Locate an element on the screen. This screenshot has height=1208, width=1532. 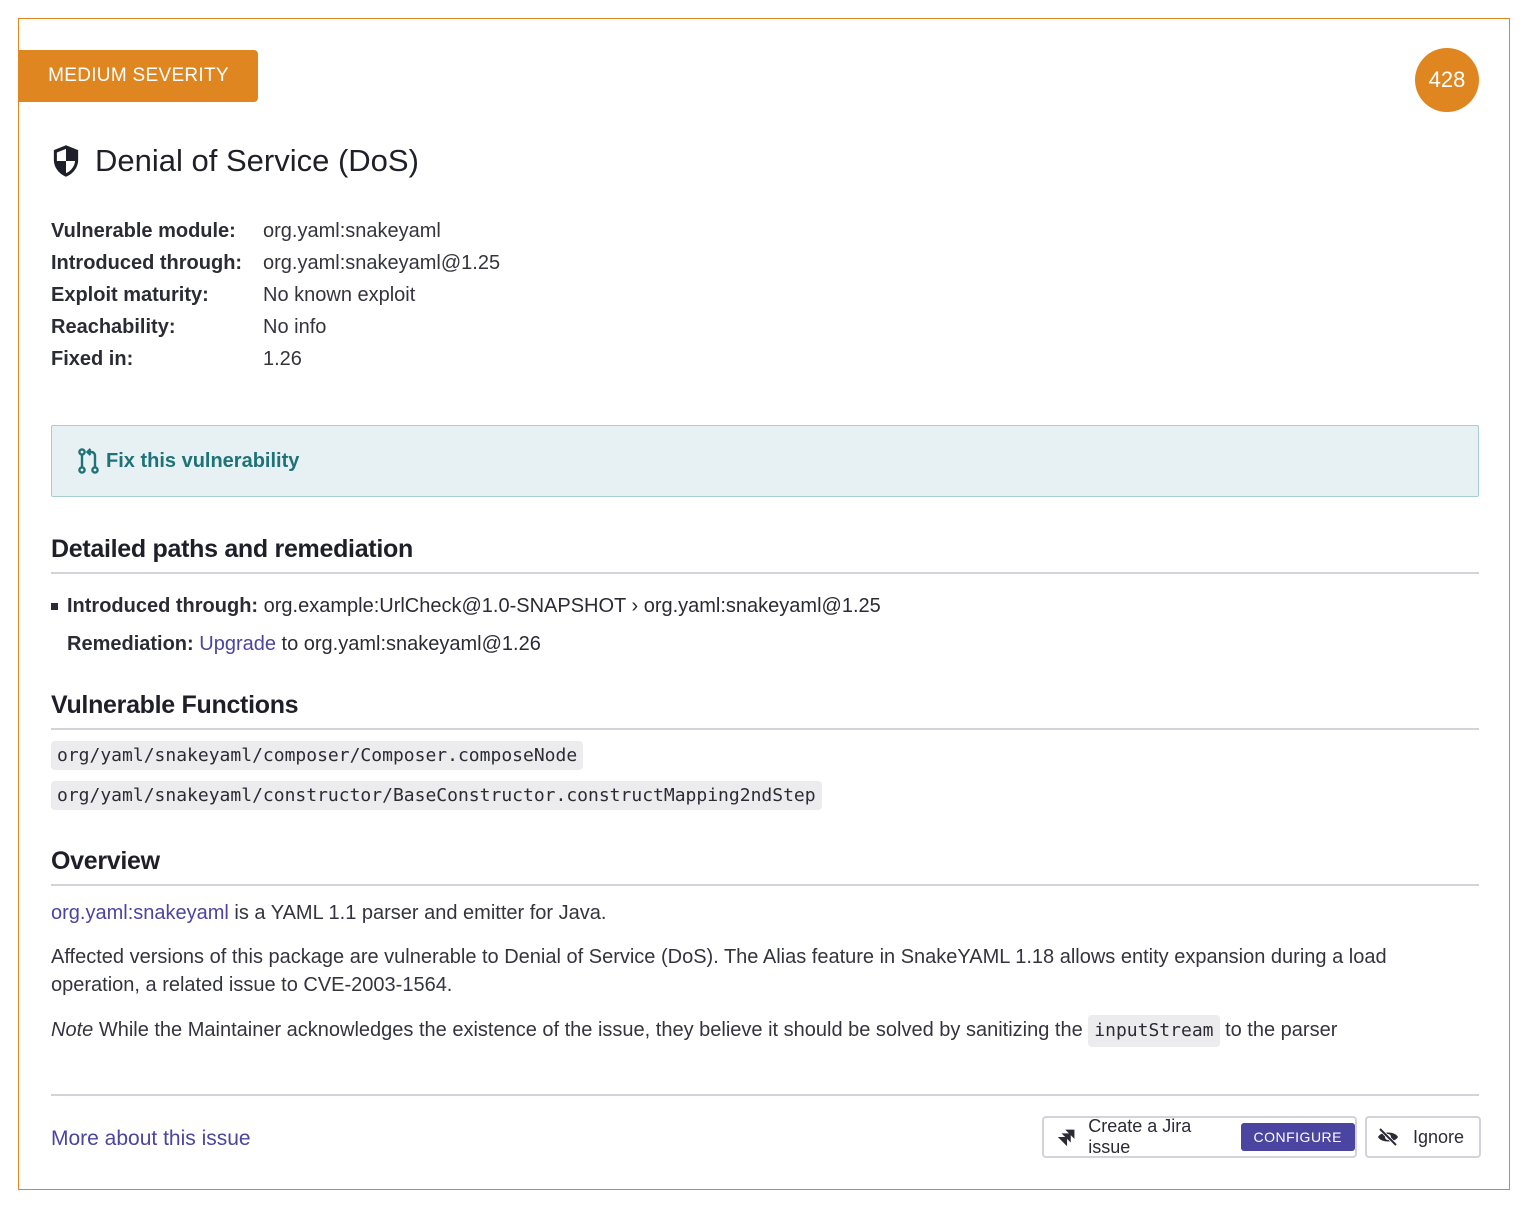
meta-value: org.yaml:snakeyaml is located at coordinates (352, 231).